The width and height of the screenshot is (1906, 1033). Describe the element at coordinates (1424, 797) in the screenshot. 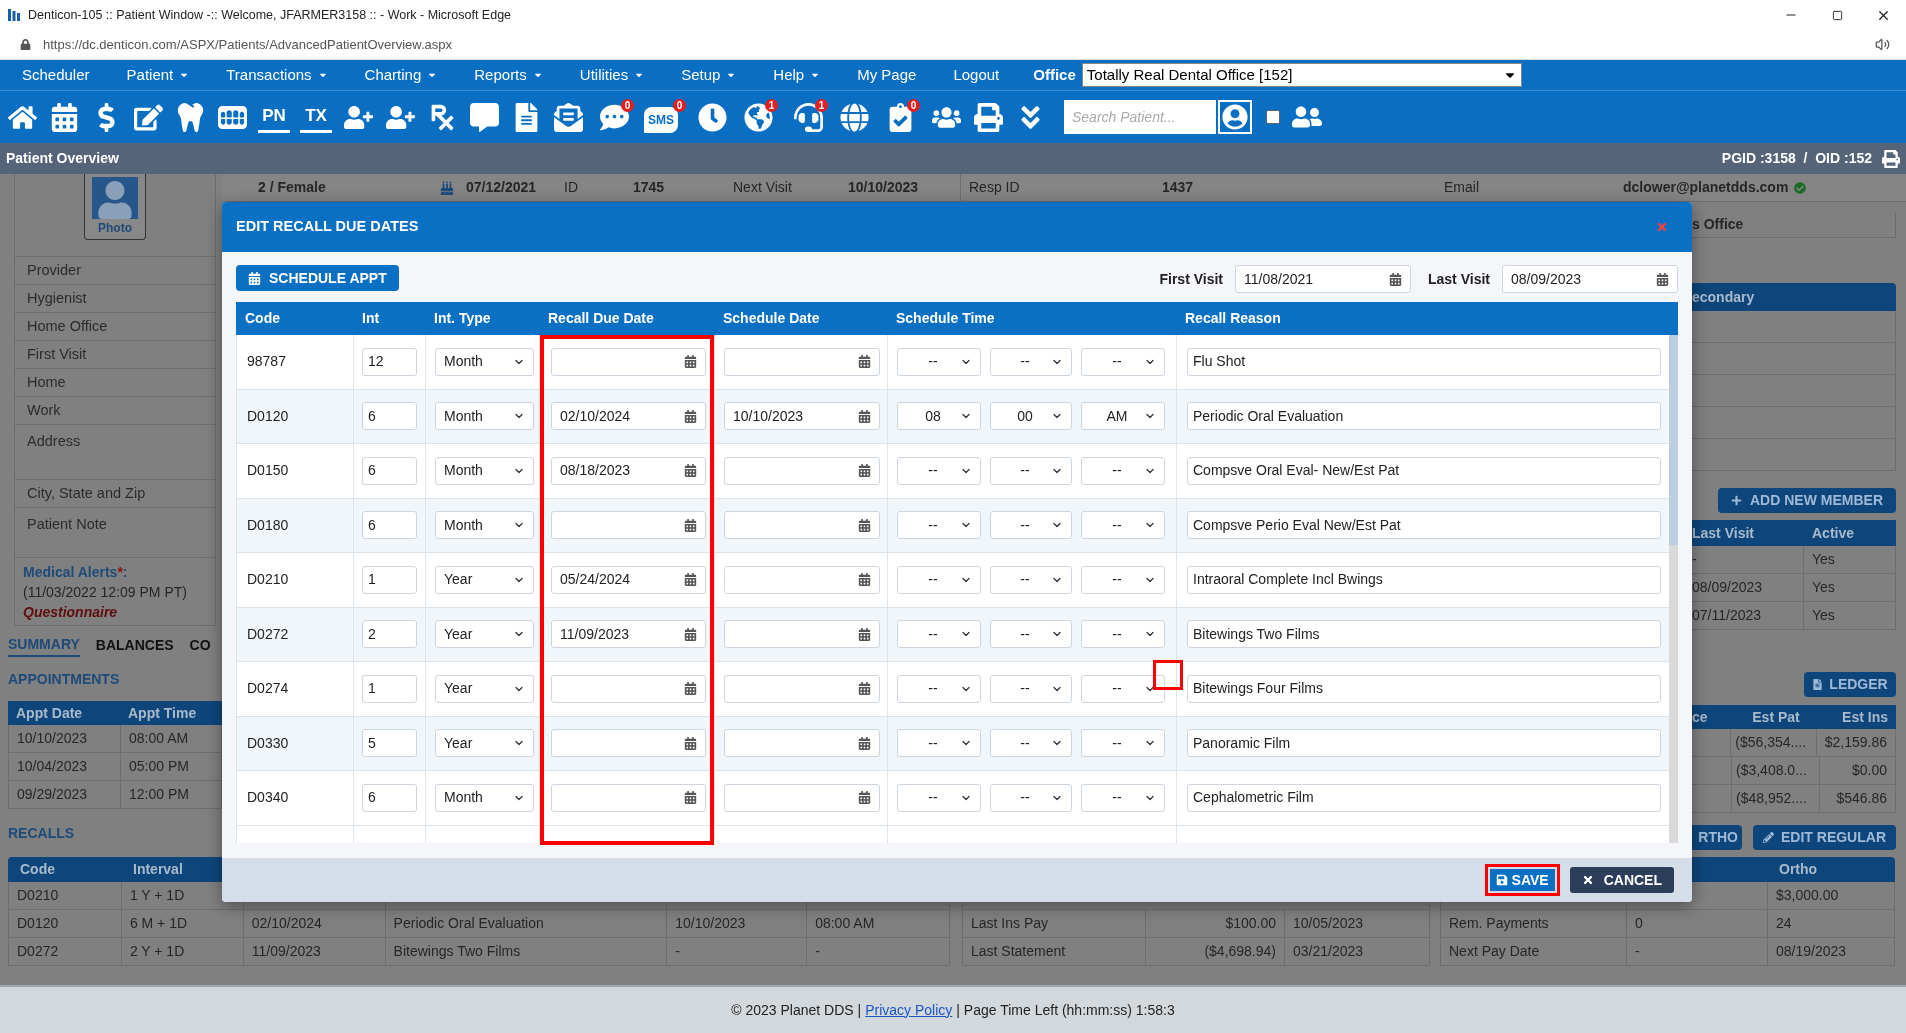

I see `input-field: Cephalometric Film` at that location.